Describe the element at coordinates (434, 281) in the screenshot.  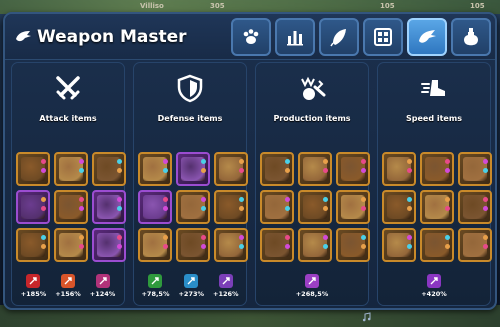
I see `speed-bonus-icon` at that location.